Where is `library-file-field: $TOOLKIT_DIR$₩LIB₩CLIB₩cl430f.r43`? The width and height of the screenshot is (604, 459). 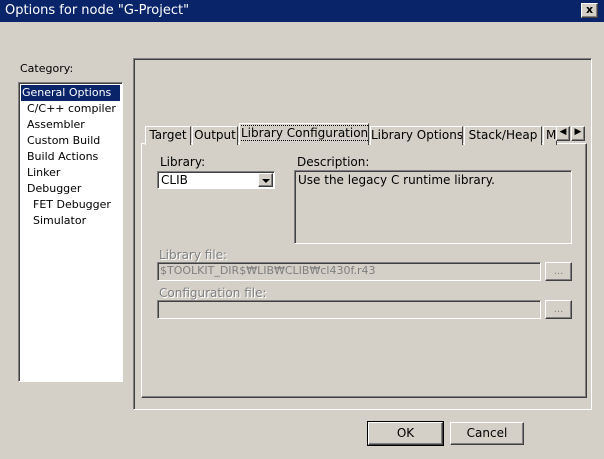 library-file-field: $TOOLKIT_DIR$₩LIB₩CLIB₩cl430f.r43 is located at coordinates (349, 271).